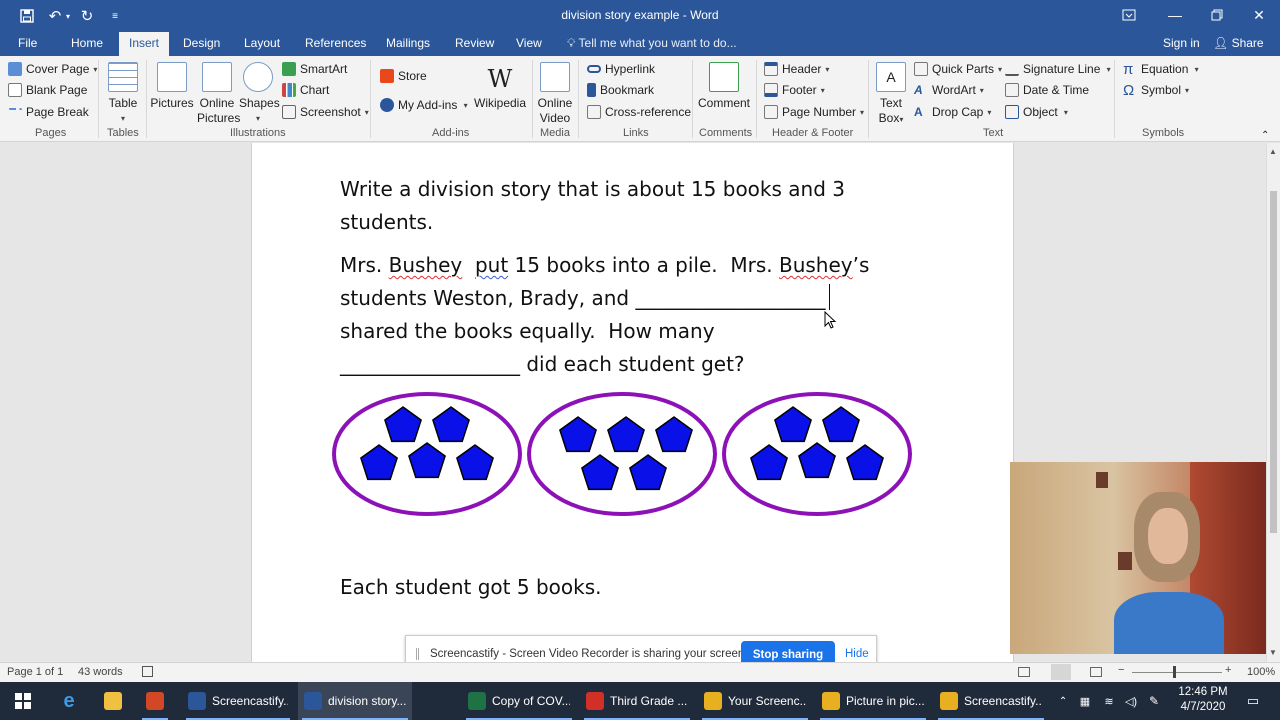 This screenshot has height=720, width=1280. I want to click on page-break-button: Page Break, so click(48, 112).